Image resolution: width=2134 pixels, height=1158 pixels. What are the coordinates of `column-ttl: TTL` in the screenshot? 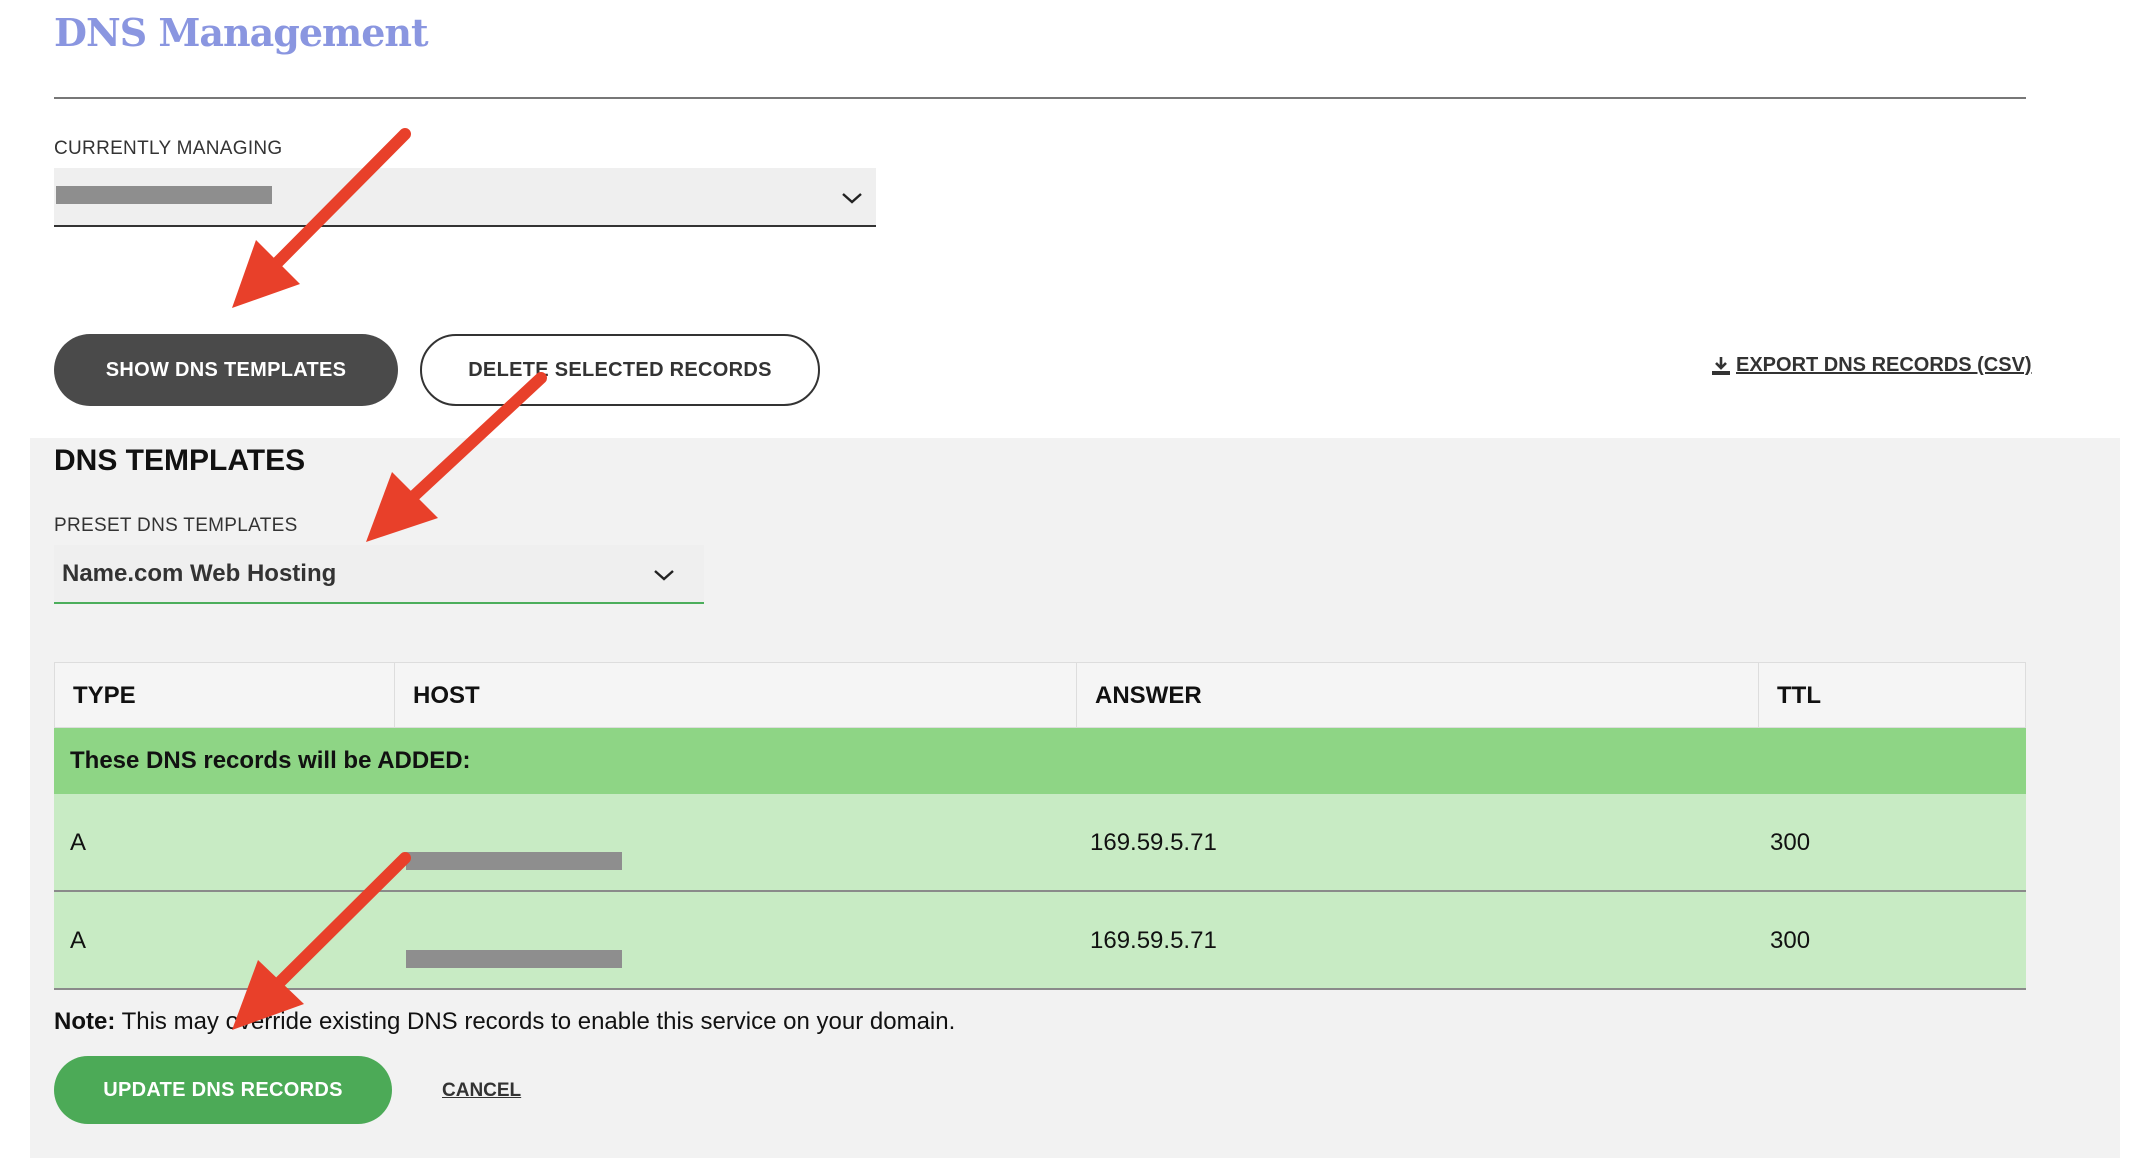 It's located at (1799, 695).